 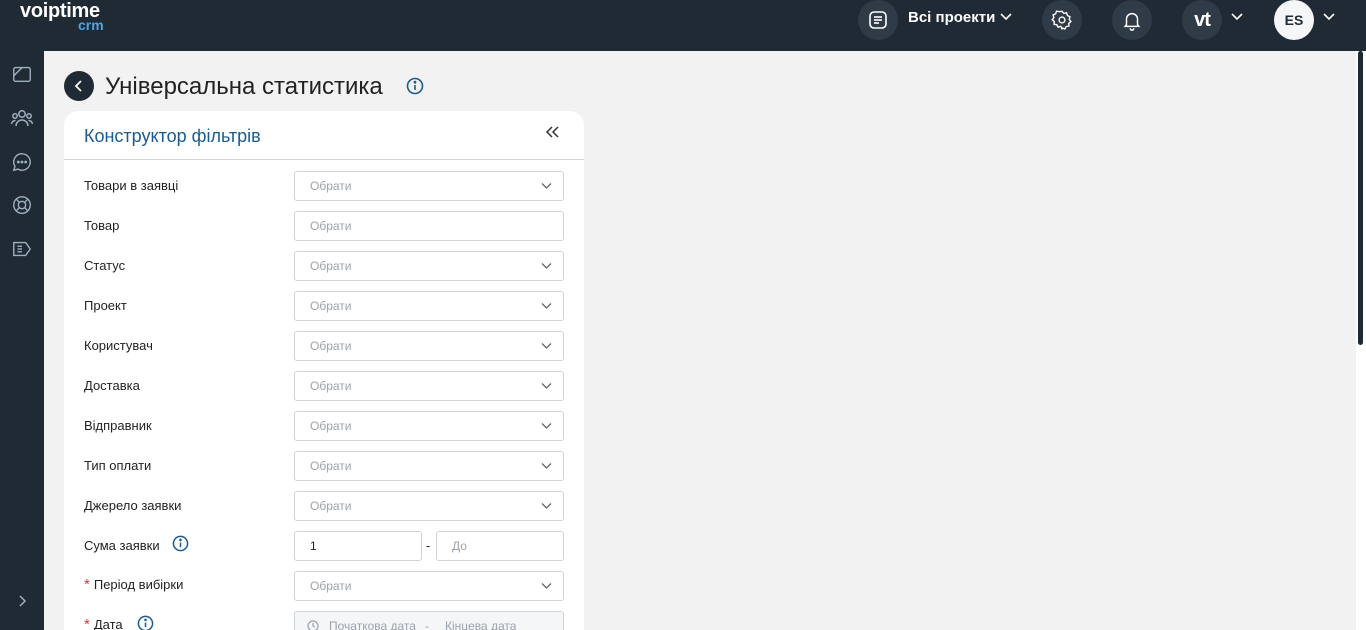 I want to click on sidebar-item-dashboard, so click(x=22, y=74).